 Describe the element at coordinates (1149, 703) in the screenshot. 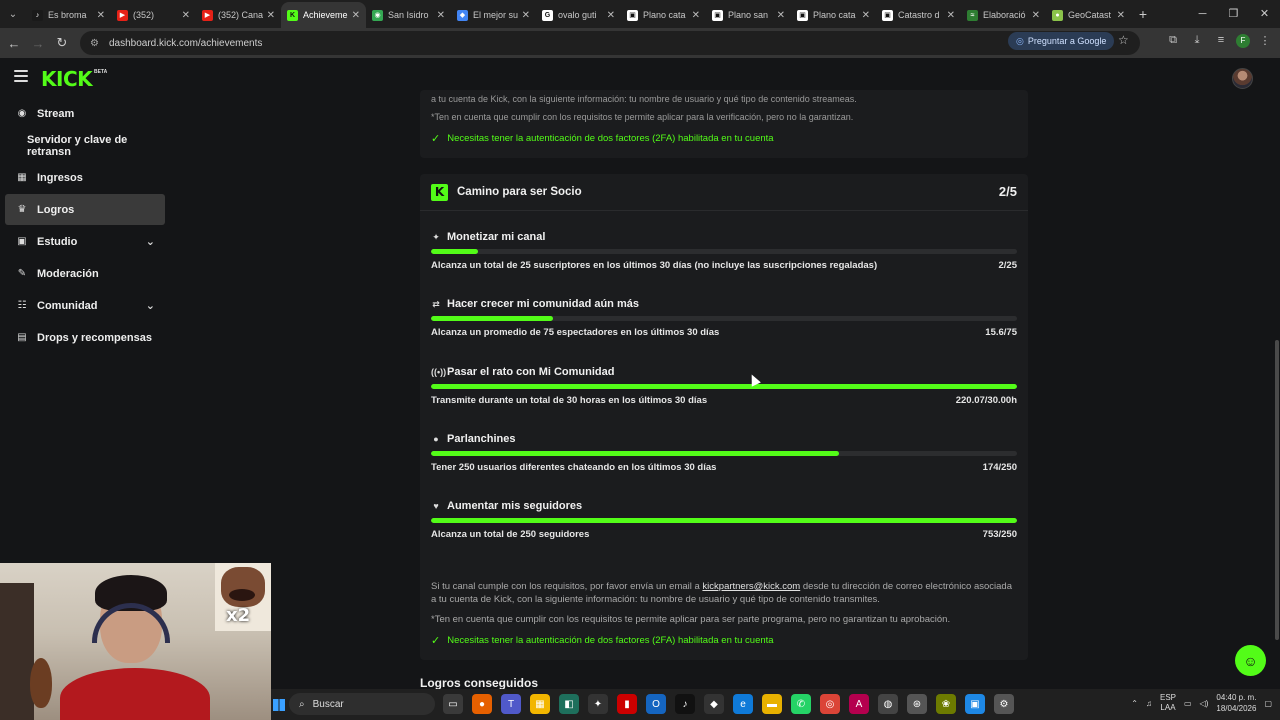

I see `mic-icon: ♫` at that location.